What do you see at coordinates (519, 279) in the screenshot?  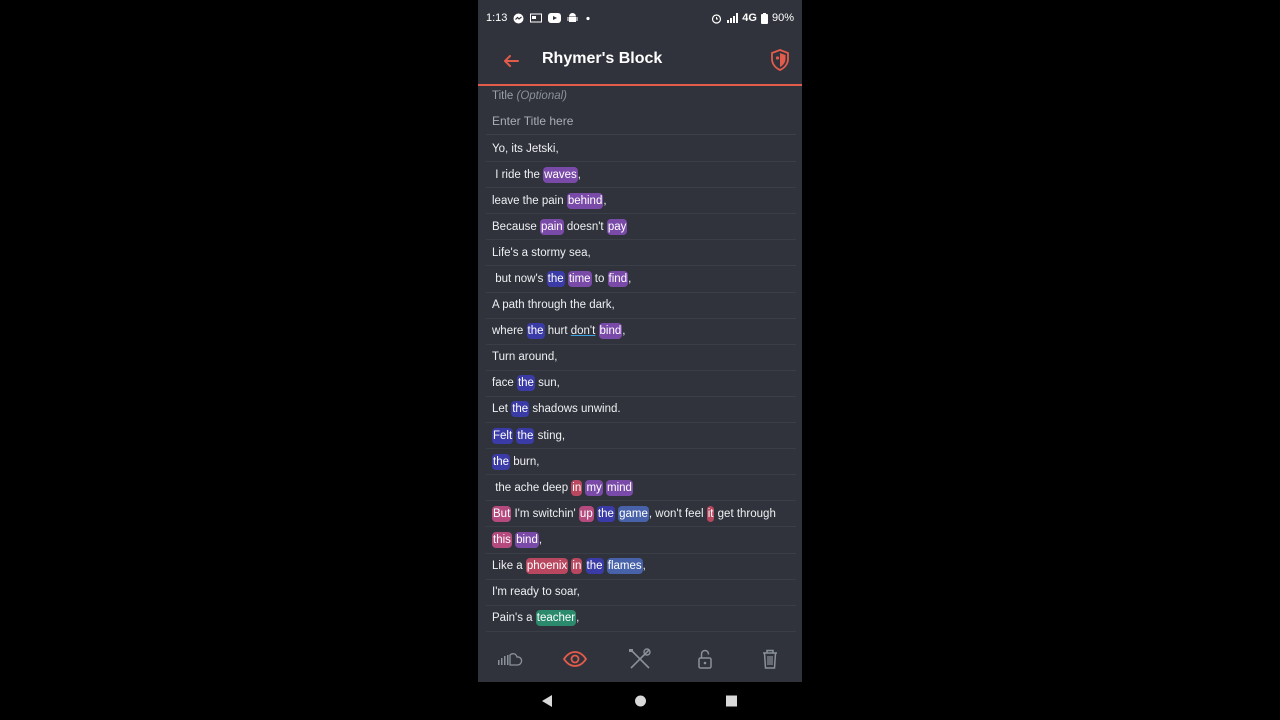 I see `lyric-text: but now's` at bounding box center [519, 279].